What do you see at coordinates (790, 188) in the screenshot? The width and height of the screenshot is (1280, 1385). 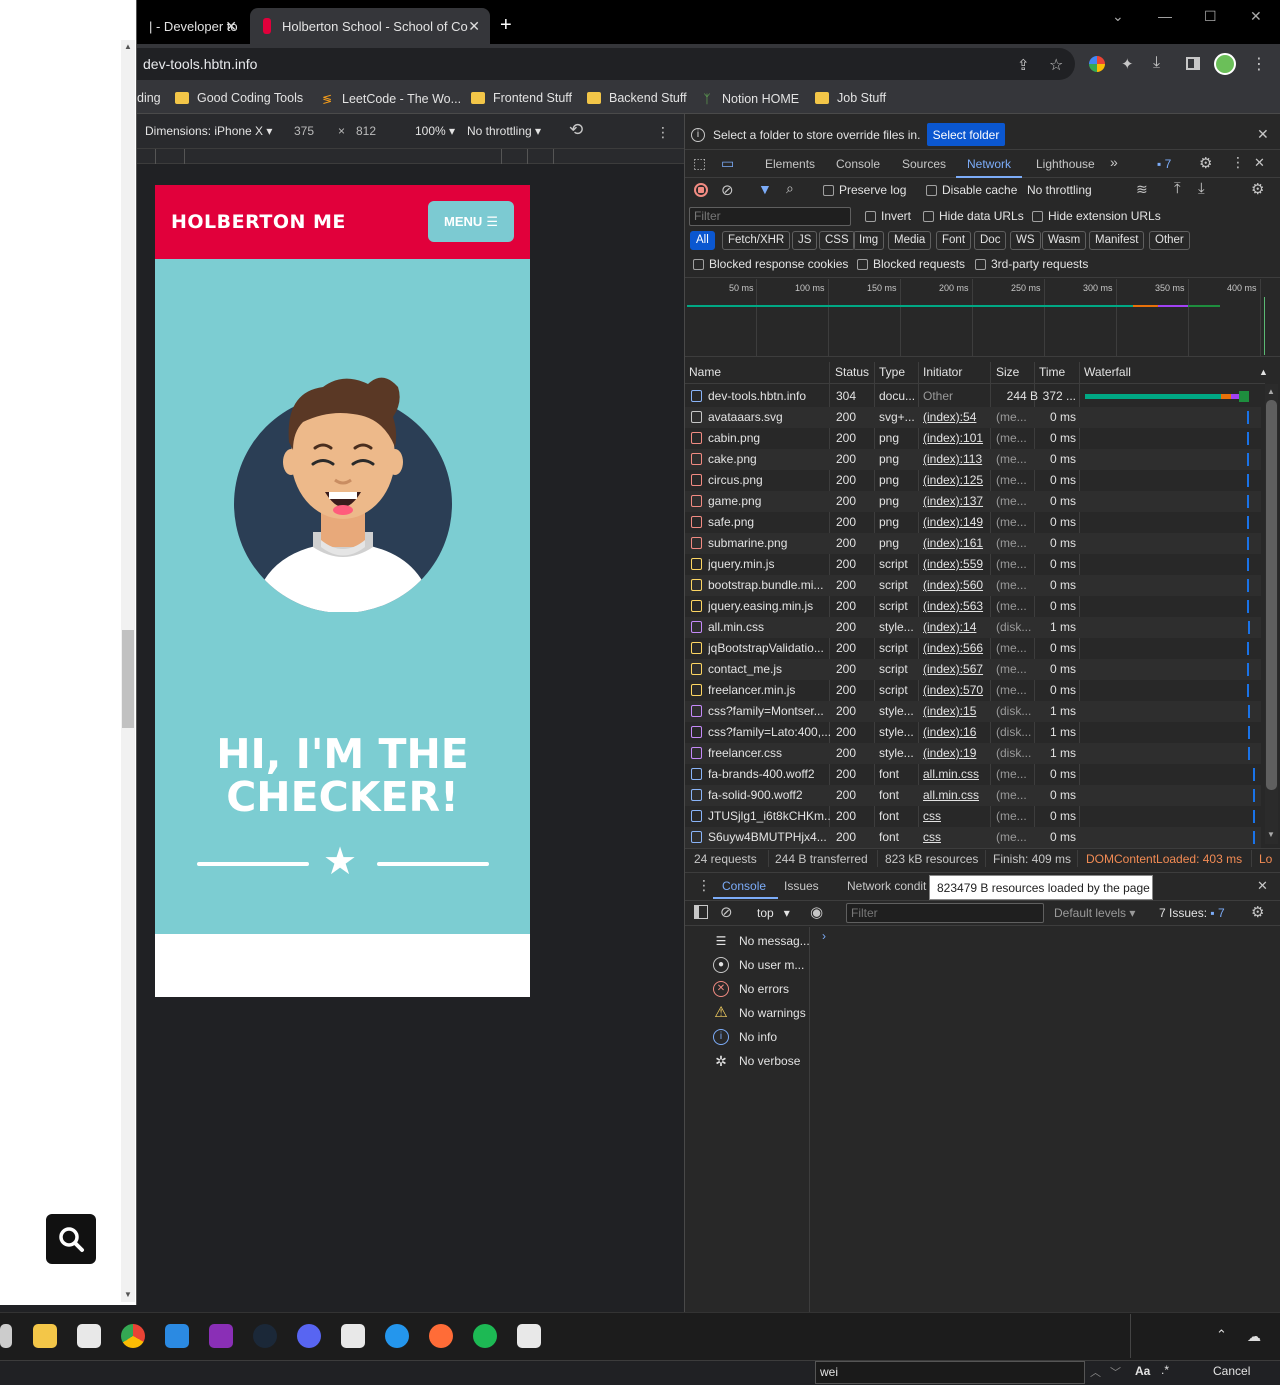 I see `search-icon: ⌕` at bounding box center [790, 188].